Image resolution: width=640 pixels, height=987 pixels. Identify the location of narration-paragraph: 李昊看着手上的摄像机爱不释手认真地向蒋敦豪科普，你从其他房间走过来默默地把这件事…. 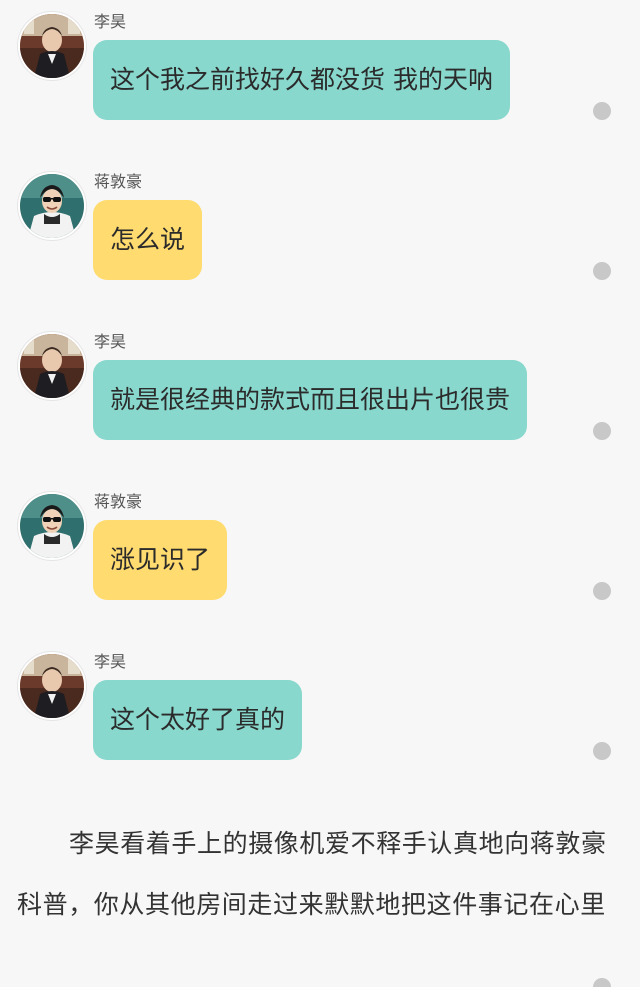
(312, 874).